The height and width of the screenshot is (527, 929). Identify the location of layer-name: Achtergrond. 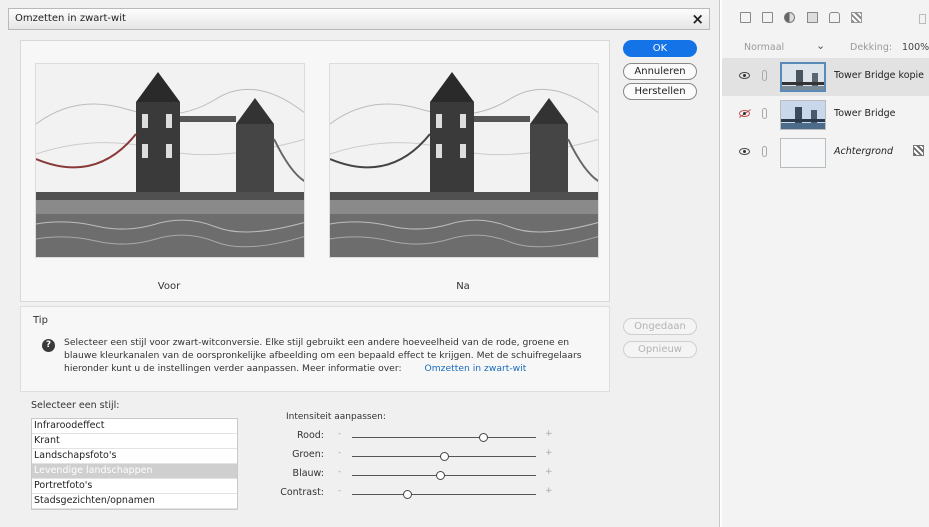
(863, 151).